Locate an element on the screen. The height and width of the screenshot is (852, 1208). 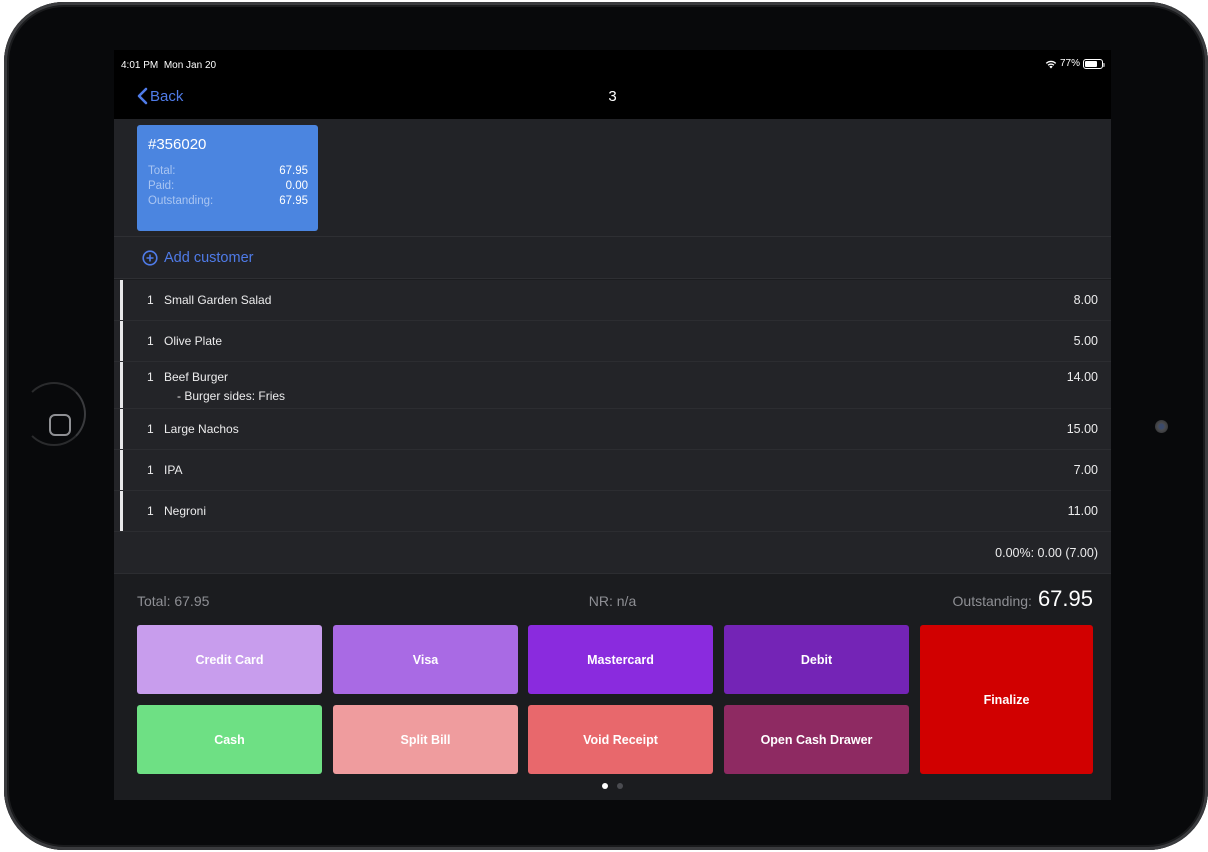
summary-outstanding-value: 67.95 is located at coordinates (1065, 598).